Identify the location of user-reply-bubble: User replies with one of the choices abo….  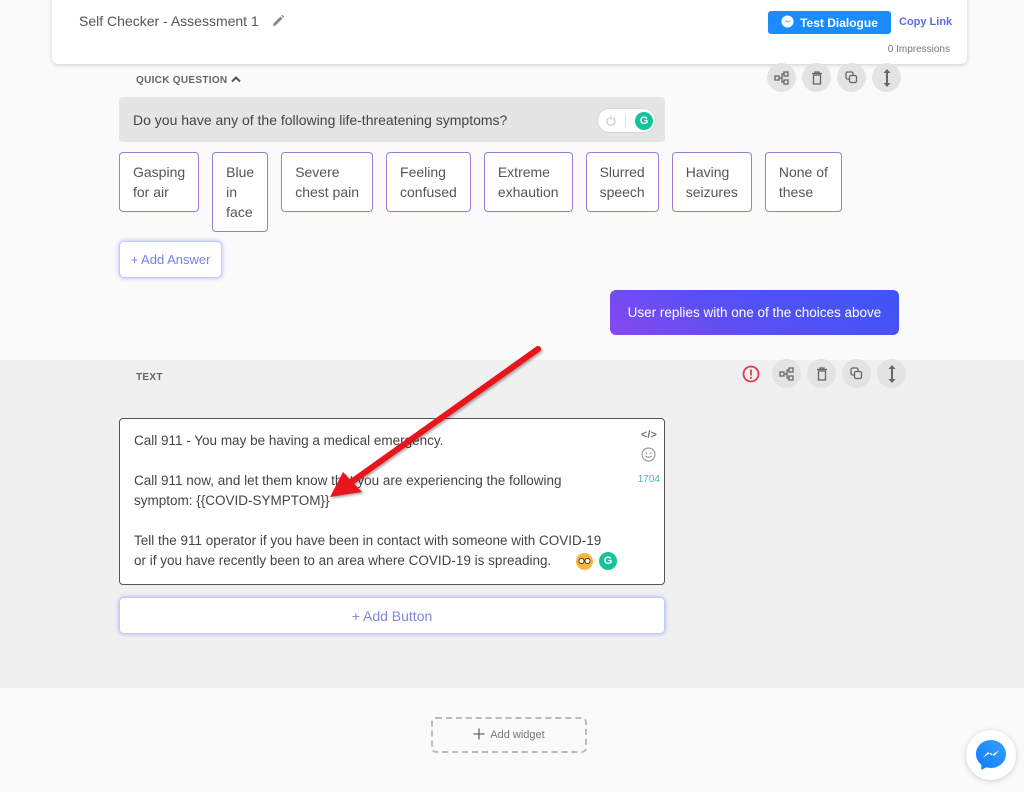
(754, 312).